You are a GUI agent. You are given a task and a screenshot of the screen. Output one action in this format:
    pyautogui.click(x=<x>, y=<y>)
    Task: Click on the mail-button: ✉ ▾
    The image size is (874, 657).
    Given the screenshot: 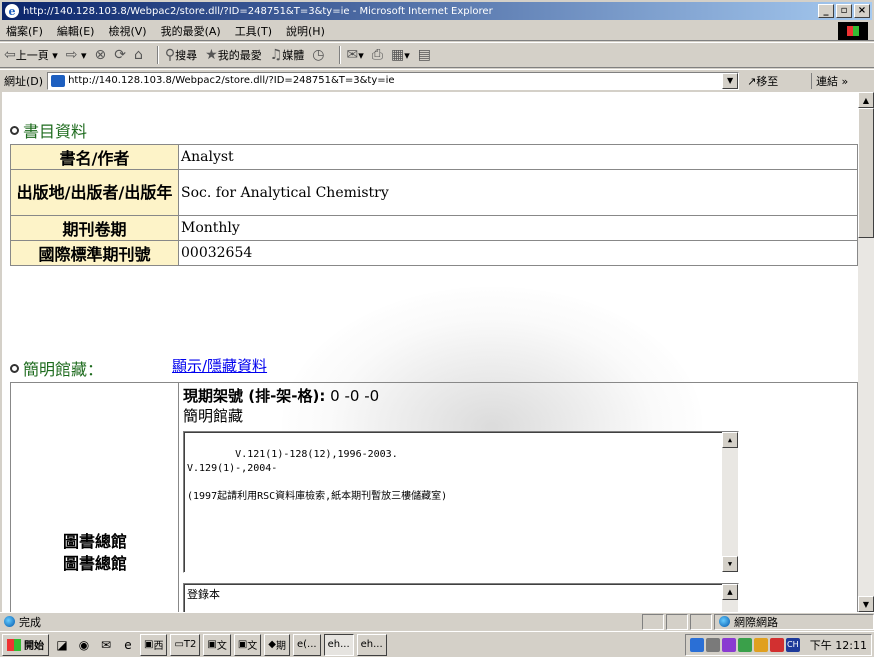 What is the action you would take?
    pyautogui.click(x=355, y=55)
    